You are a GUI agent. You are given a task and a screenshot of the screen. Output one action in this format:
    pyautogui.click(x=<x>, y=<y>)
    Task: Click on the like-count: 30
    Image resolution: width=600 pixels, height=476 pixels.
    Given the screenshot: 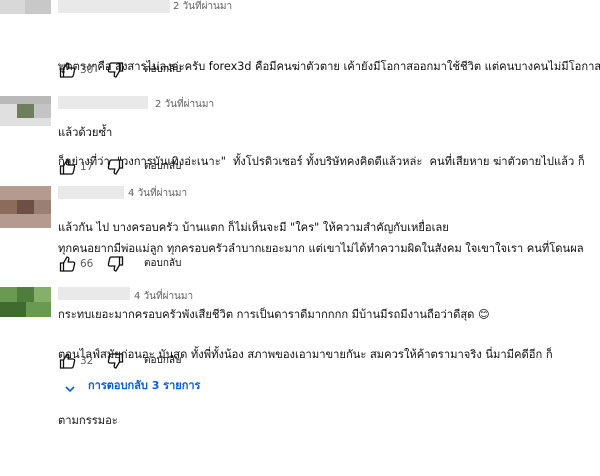 What is the action you would take?
    pyautogui.click(x=87, y=70)
    